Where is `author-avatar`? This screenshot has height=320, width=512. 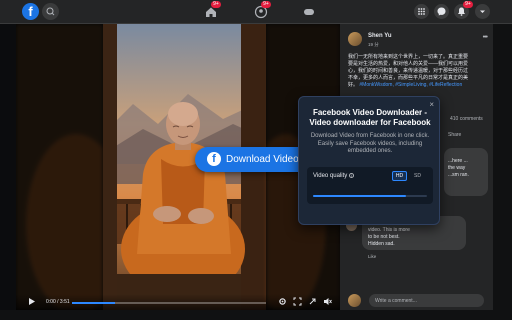 author-avatar is located at coordinates (355, 39).